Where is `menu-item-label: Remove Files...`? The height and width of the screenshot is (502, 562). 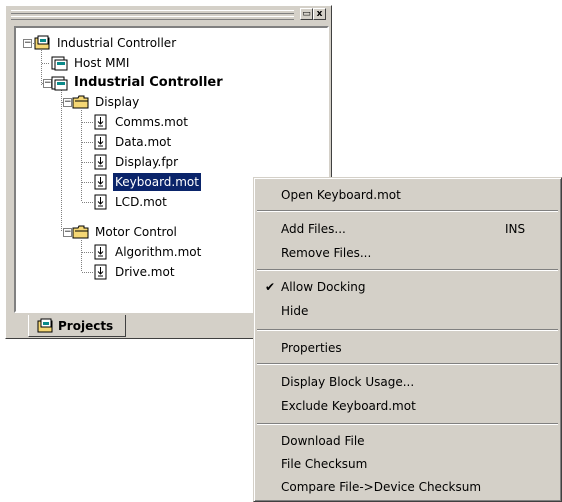 menu-item-label: Remove Files... is located at coordinates (326, 253).